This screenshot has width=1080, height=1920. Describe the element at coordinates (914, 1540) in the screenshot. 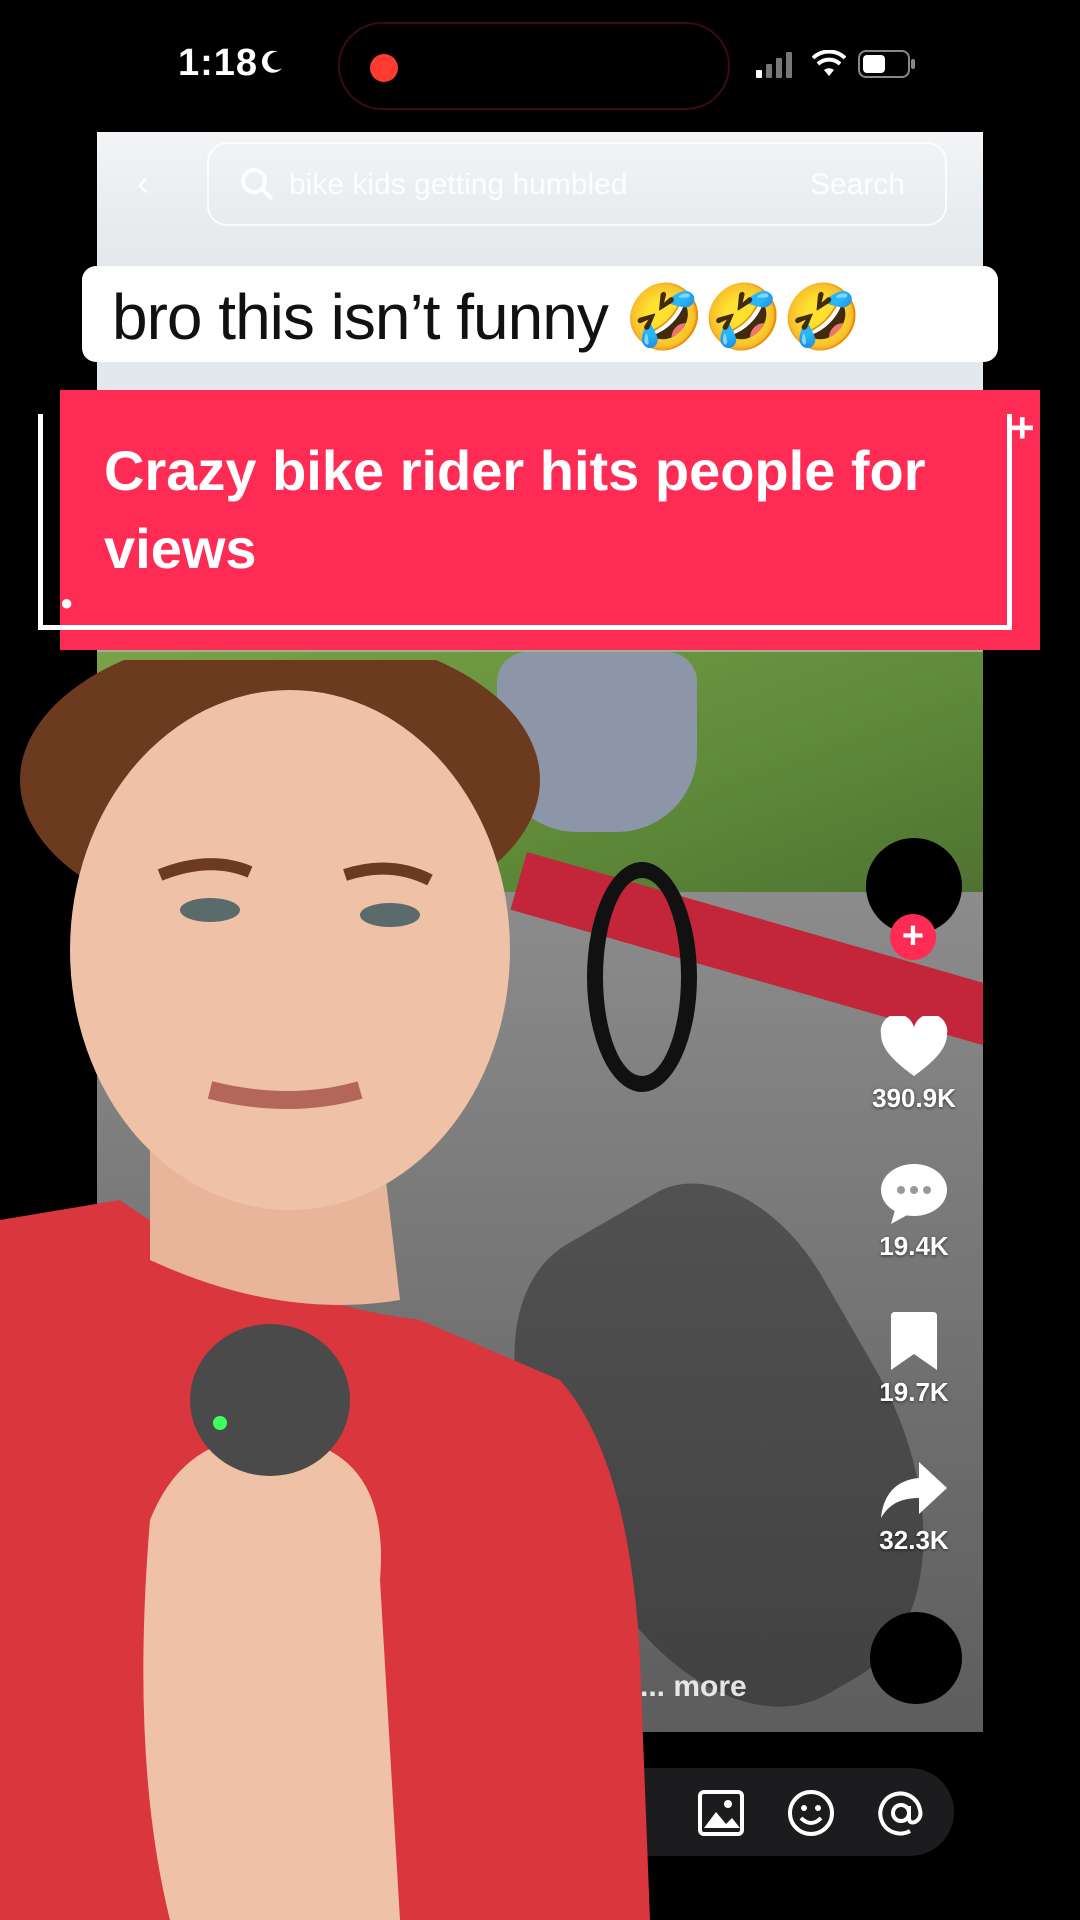

I see `share-count: 32.3K` at that location.